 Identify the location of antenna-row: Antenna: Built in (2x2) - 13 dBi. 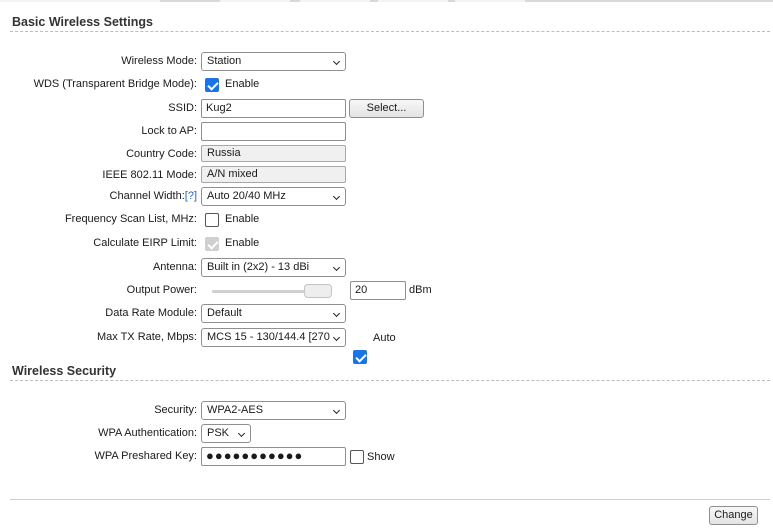
(386, 268).